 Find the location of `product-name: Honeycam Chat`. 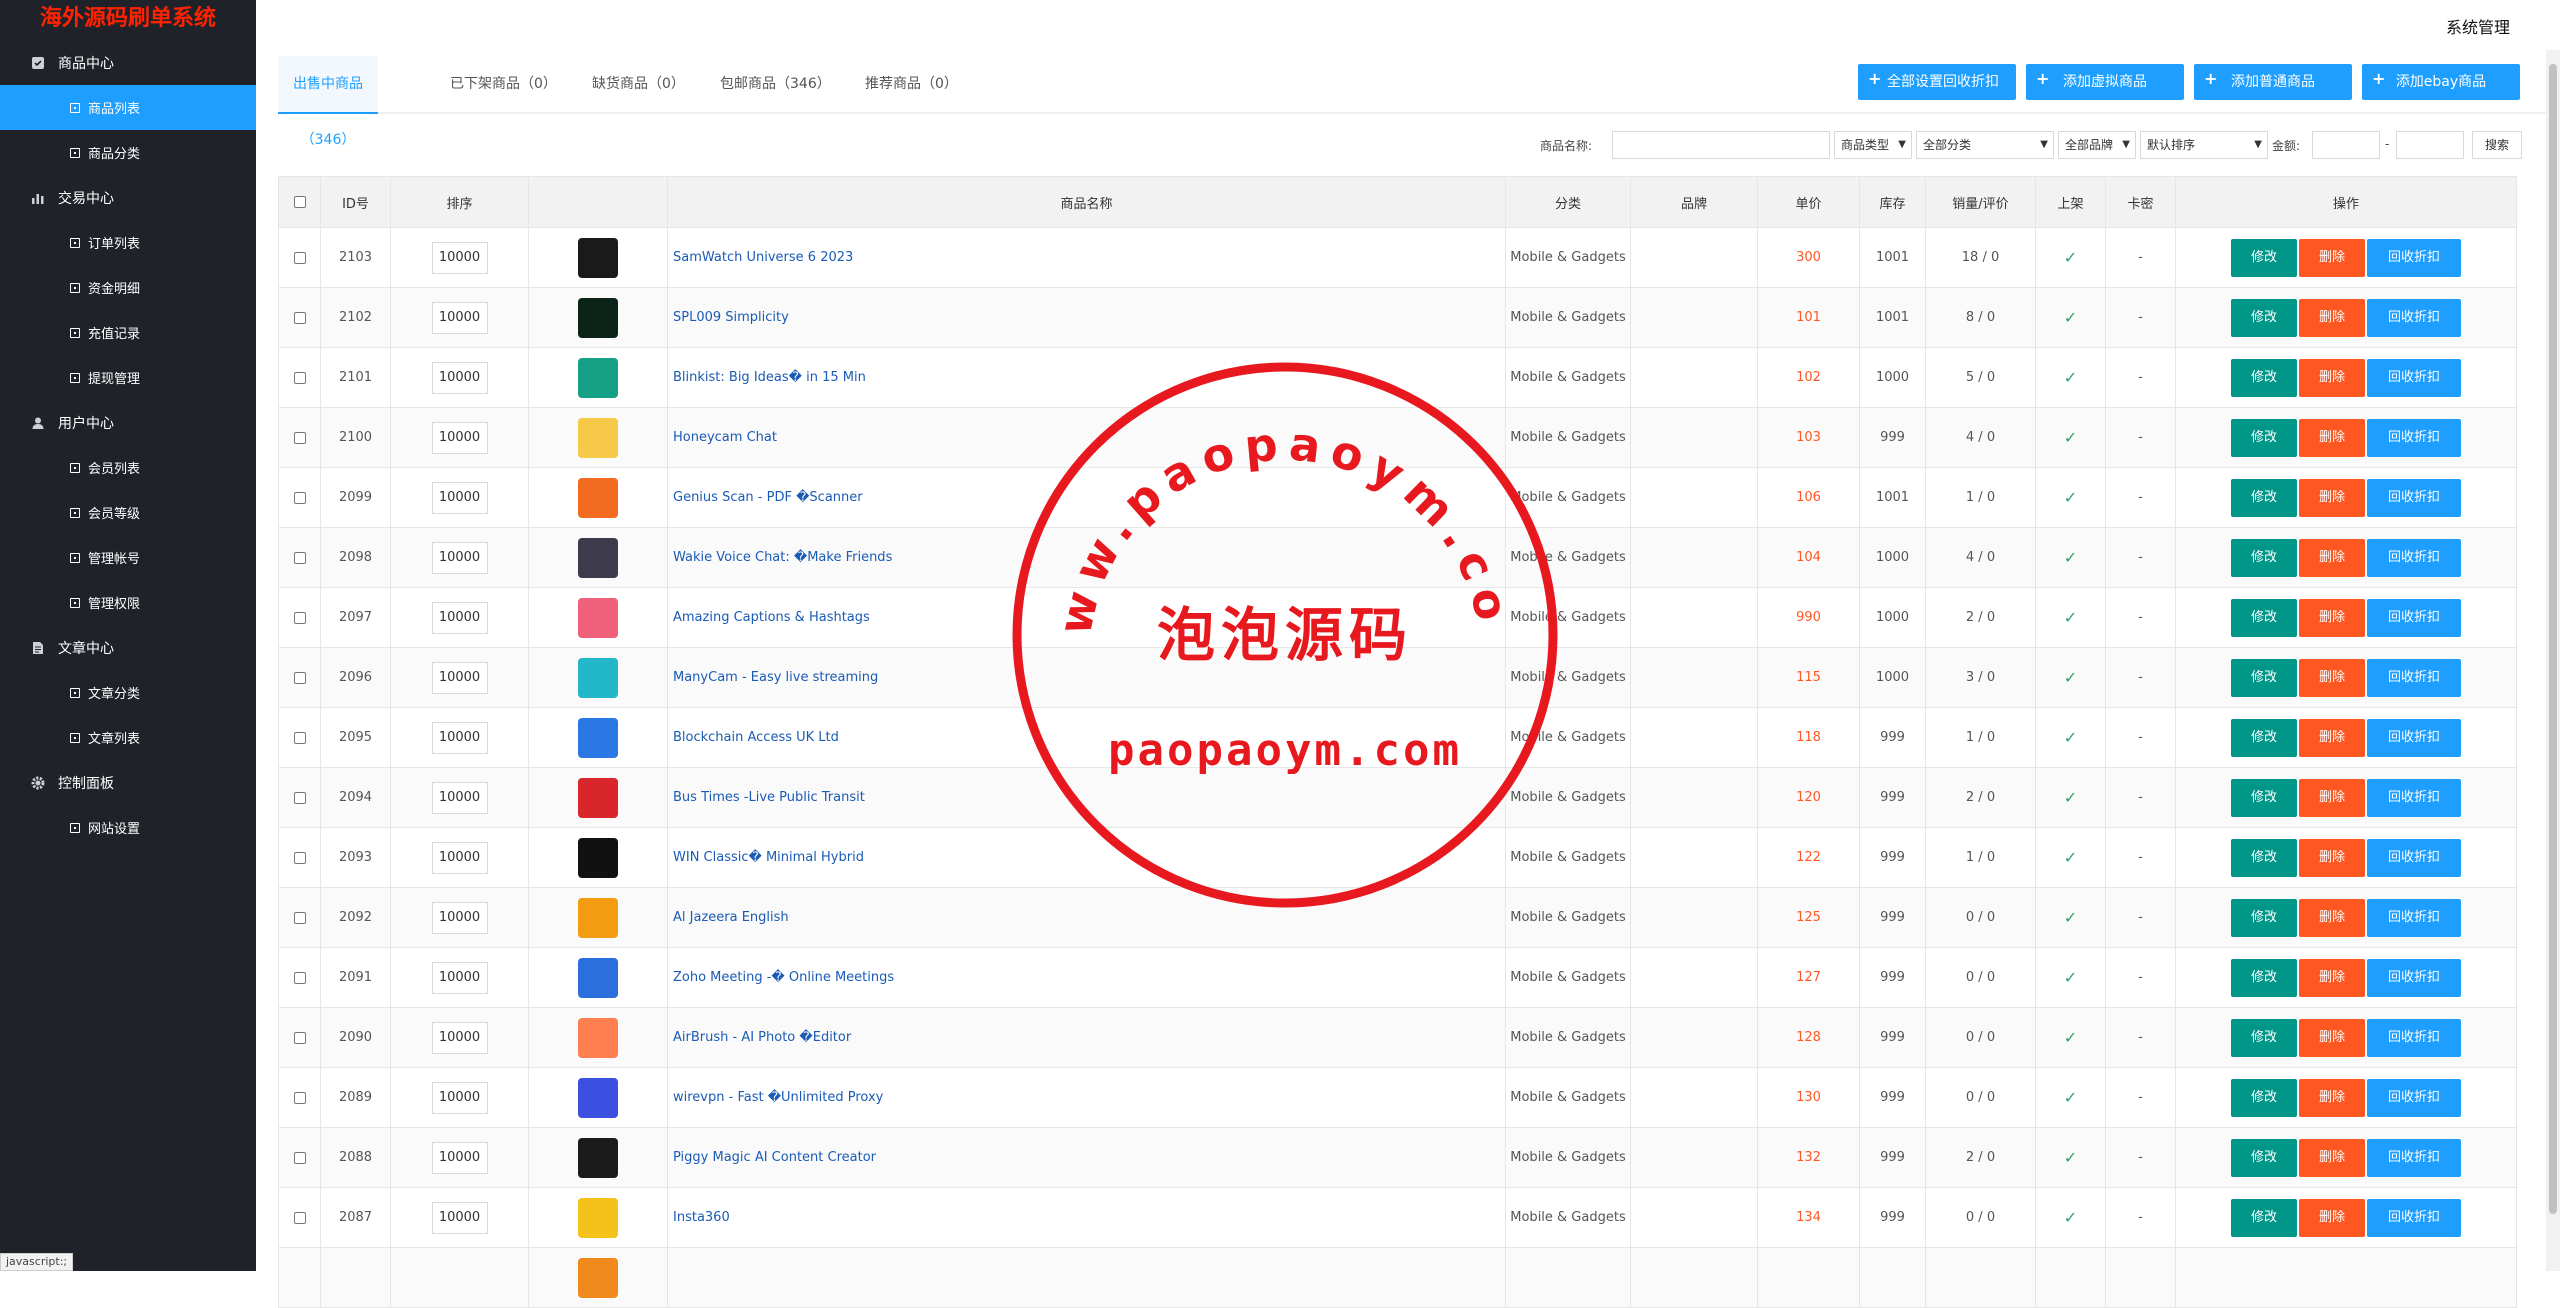

product-name: Honeycam Chat is located at coordinates (1086, 437).